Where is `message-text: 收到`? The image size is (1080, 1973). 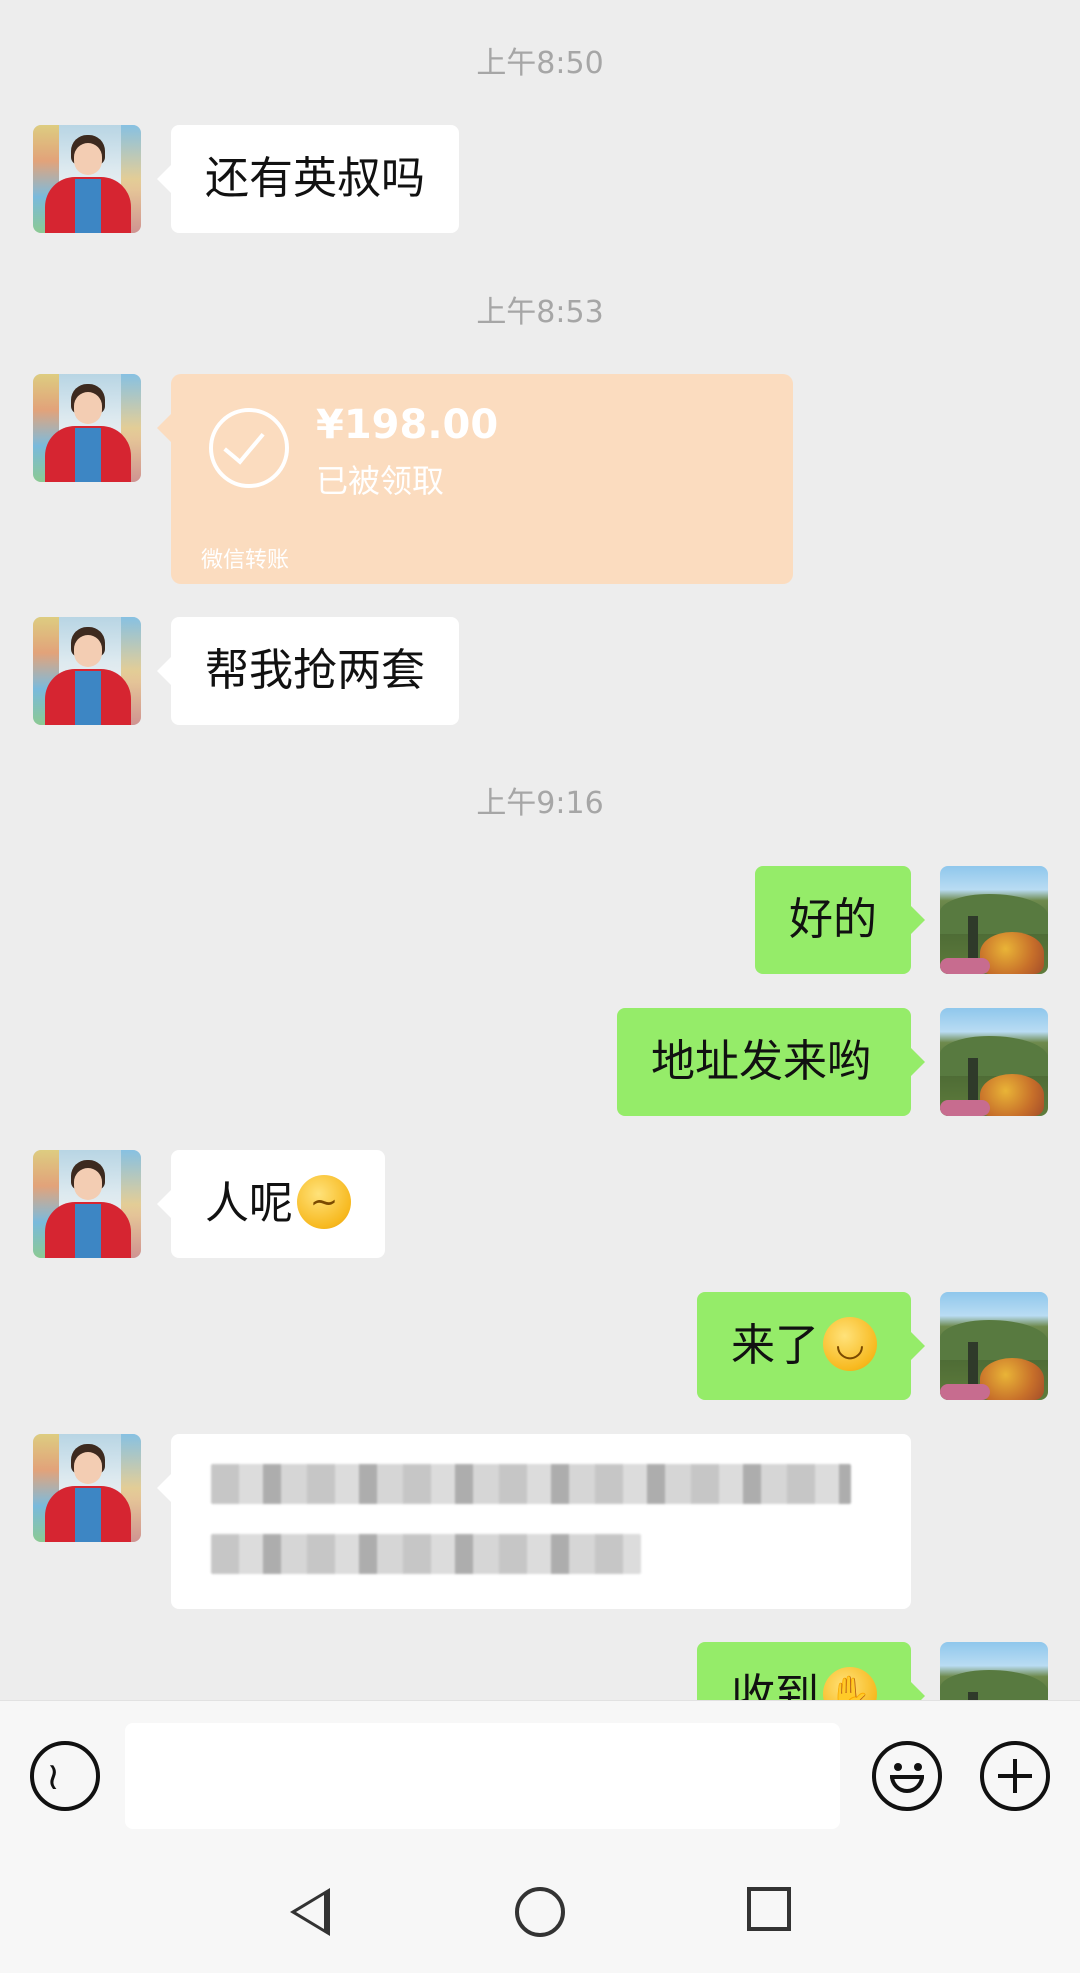 message-text: 收到 is located at coordinates (775, 1685).